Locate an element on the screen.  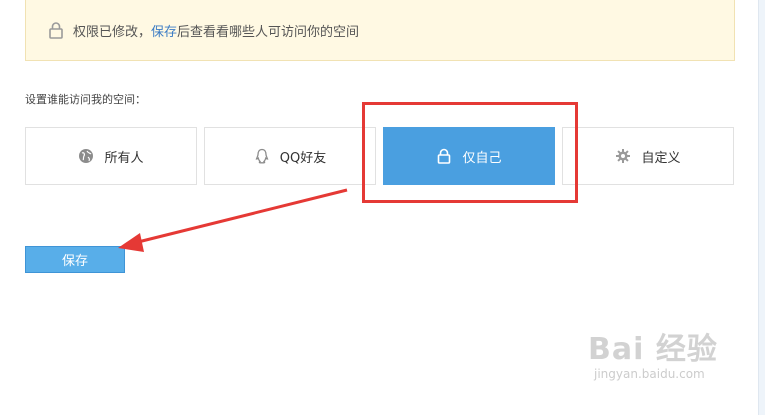
globe-icon is located at coordinates (86, 156).